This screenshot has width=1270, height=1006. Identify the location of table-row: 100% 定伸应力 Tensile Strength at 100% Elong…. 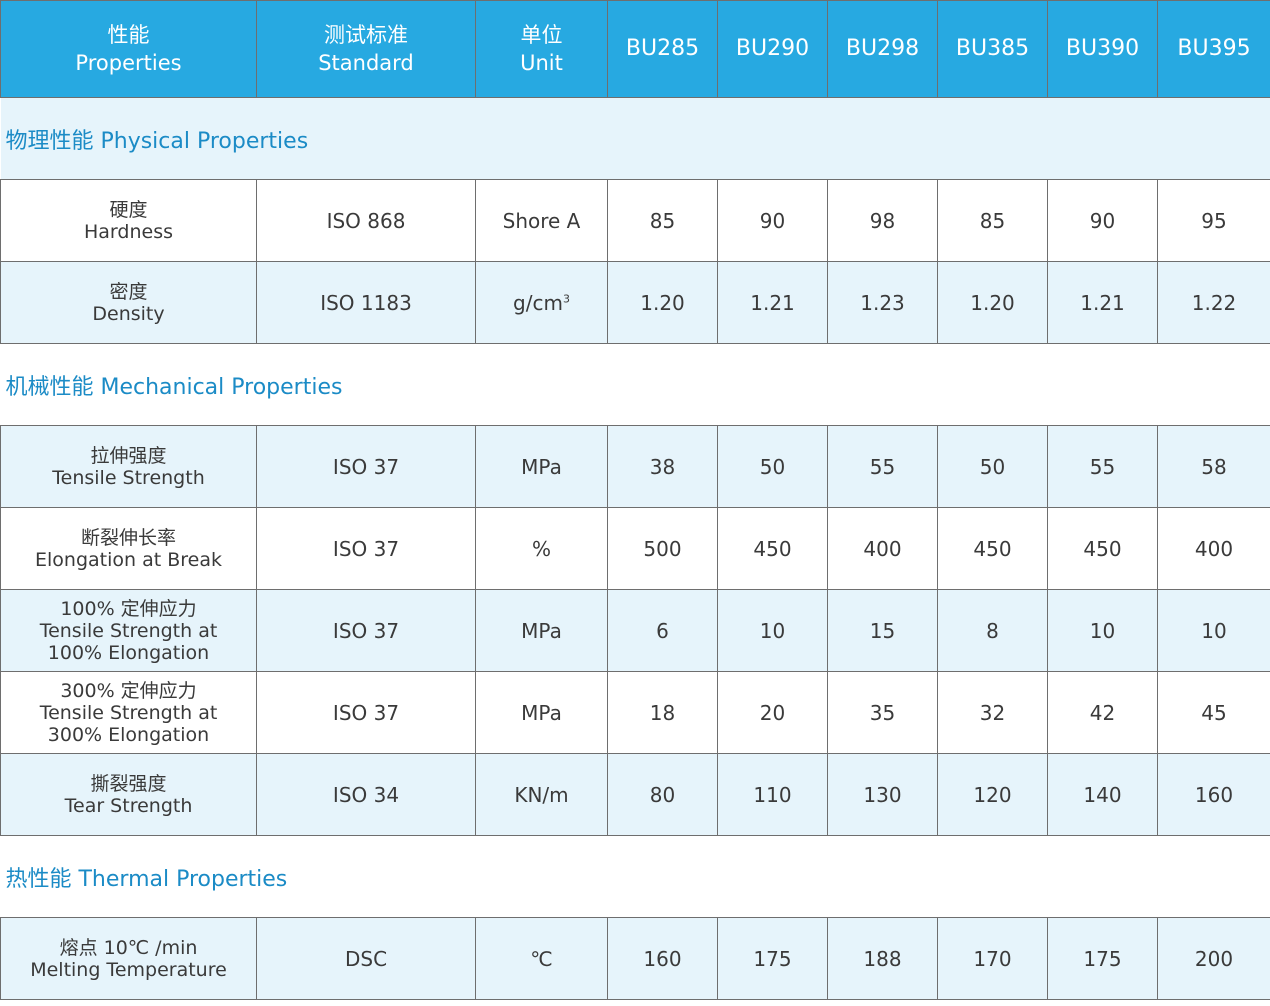
(635, 630).